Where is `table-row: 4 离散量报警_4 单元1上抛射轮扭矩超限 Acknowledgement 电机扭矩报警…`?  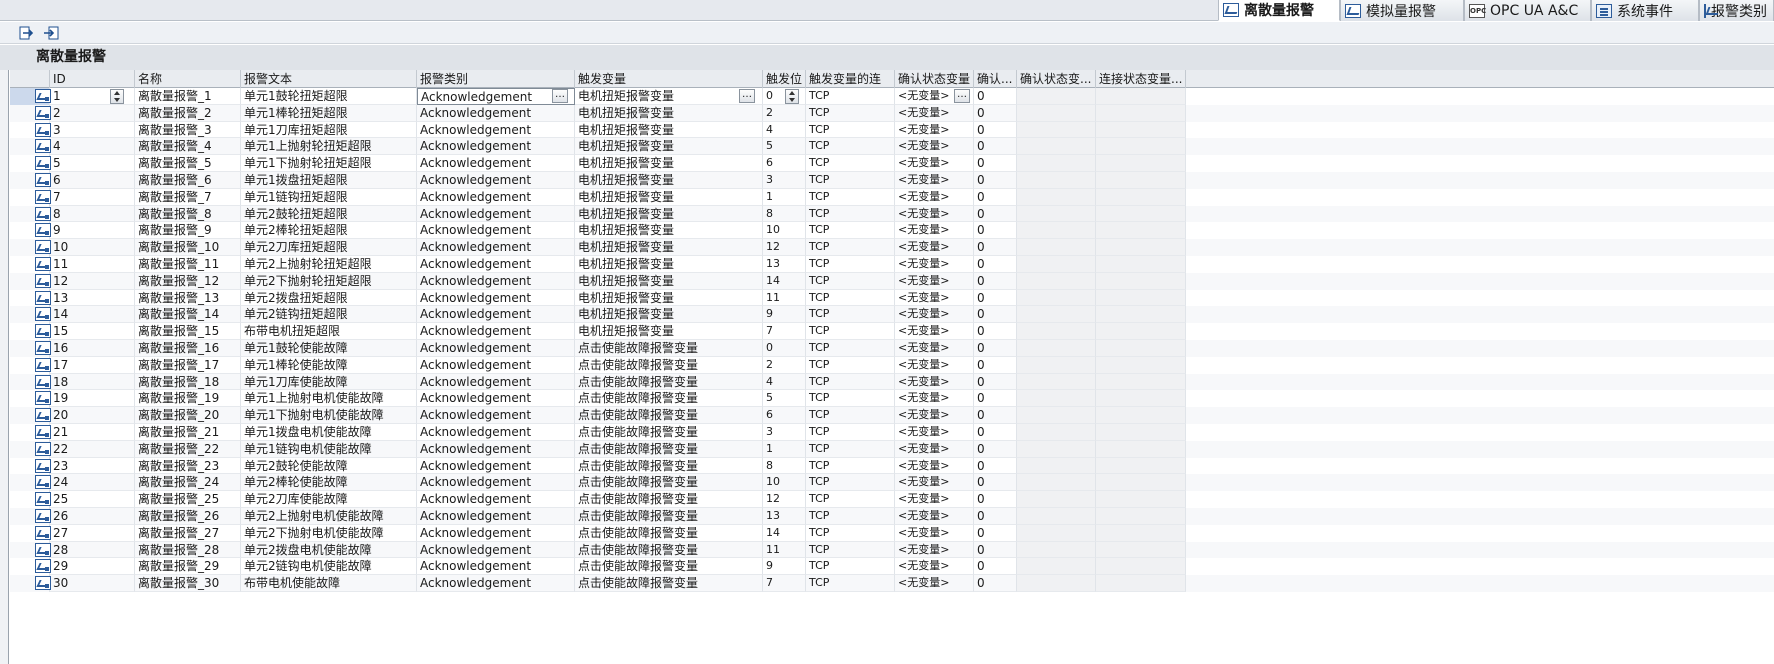 table-row: 4 离散量报警_4 单元1上抛射轮扭矩超限 Acknowledgement 电机扭矩报警… is located at coordinates (892, 147).